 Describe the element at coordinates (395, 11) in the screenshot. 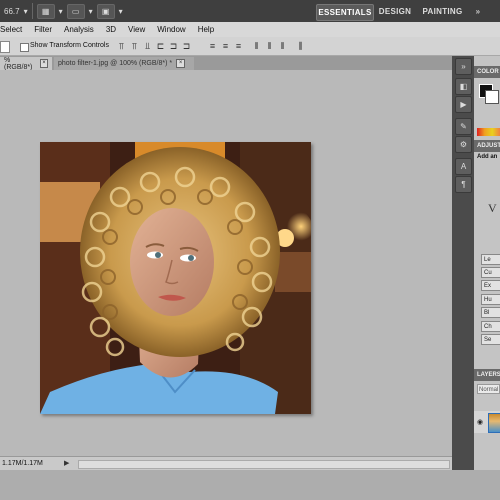

I see `workspace-design: DESIGN` at that location.